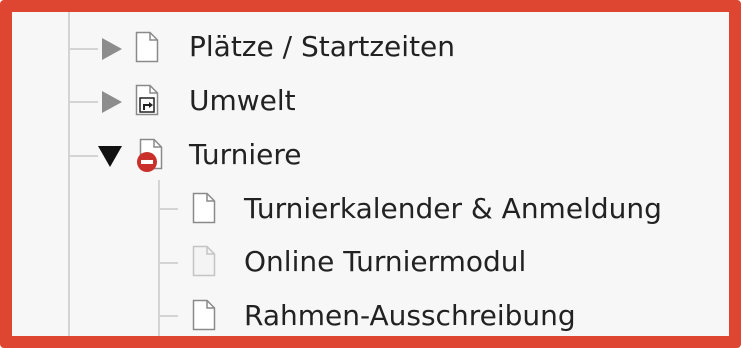 The image size is (741, 348). I want to click on tree-item-label: Turnierkalender & Anmeldung, so click(453, 209).